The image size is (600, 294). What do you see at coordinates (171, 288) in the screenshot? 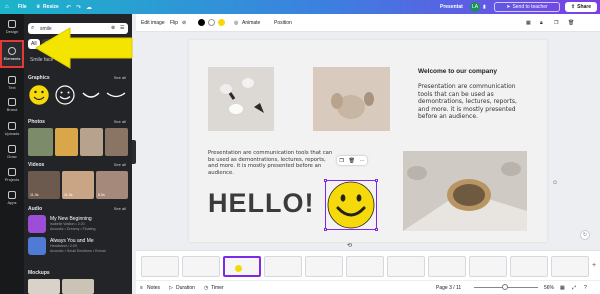
I see `duration-icon: ▷` at bounding box center [171, 288].